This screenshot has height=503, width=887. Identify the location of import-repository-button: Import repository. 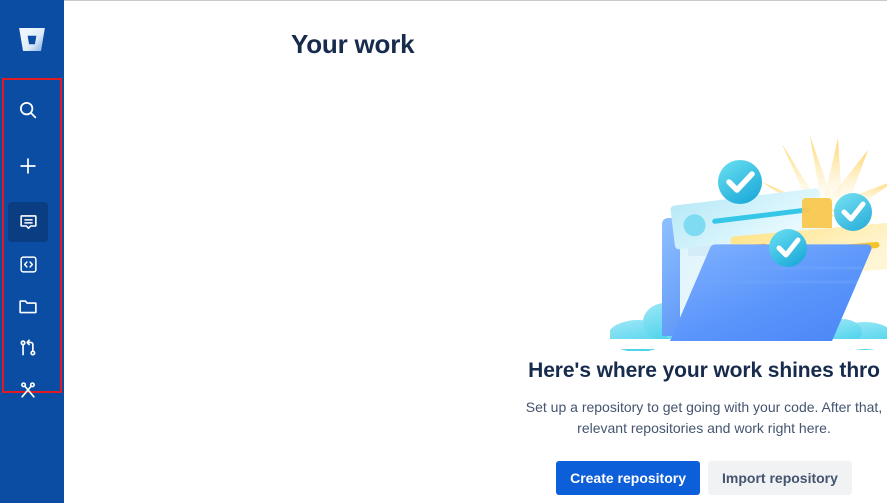
(780, 478).